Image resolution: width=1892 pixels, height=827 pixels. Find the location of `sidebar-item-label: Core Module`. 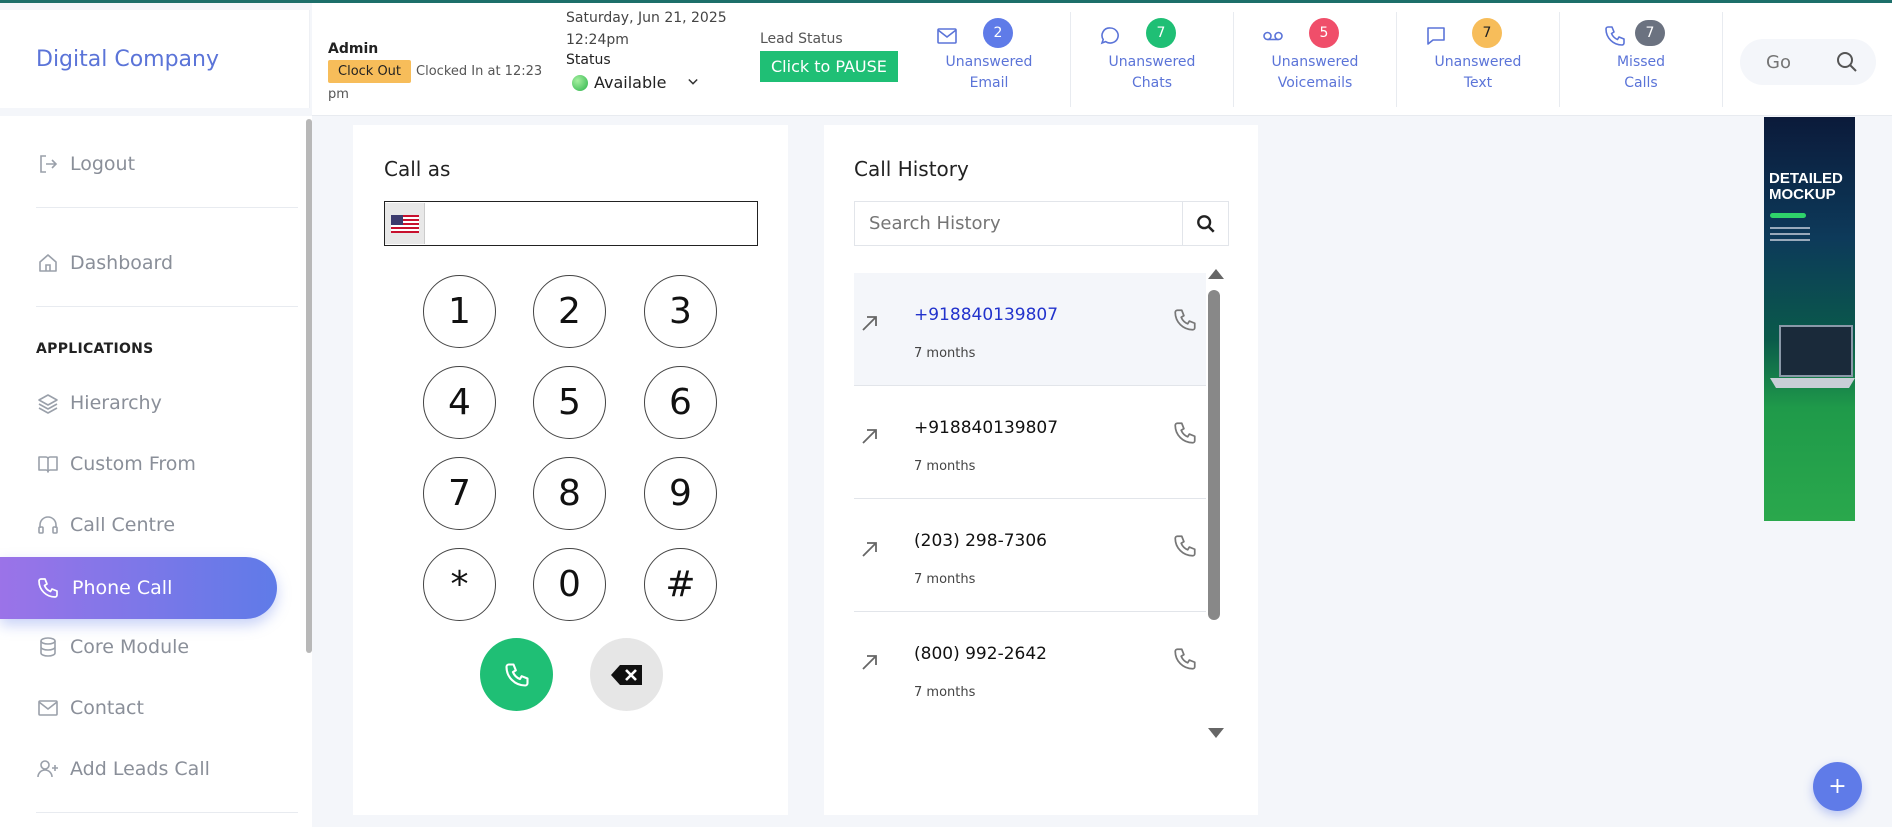

sidebar-item-label: Core Module is located at coordinates (130, 647).